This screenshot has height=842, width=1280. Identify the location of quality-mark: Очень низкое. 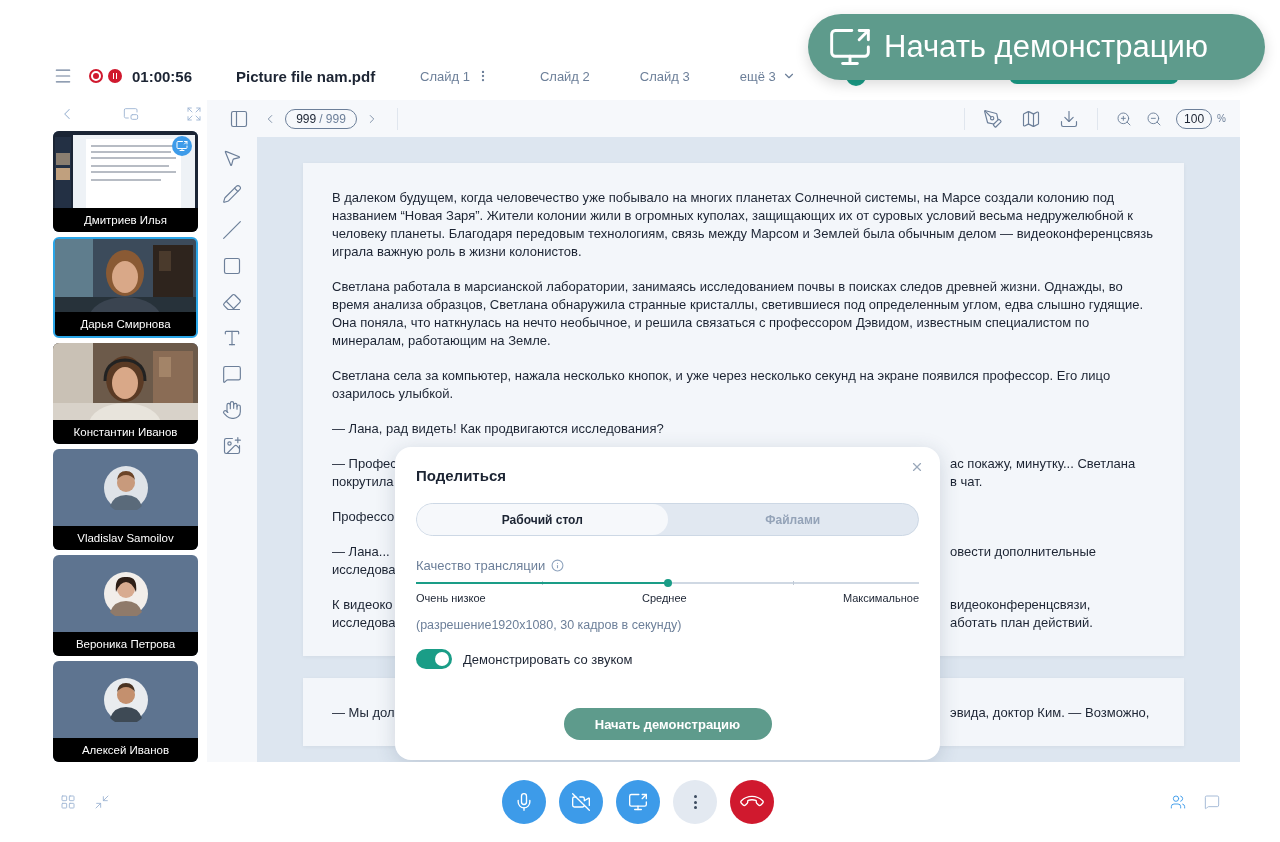
(451, 598).